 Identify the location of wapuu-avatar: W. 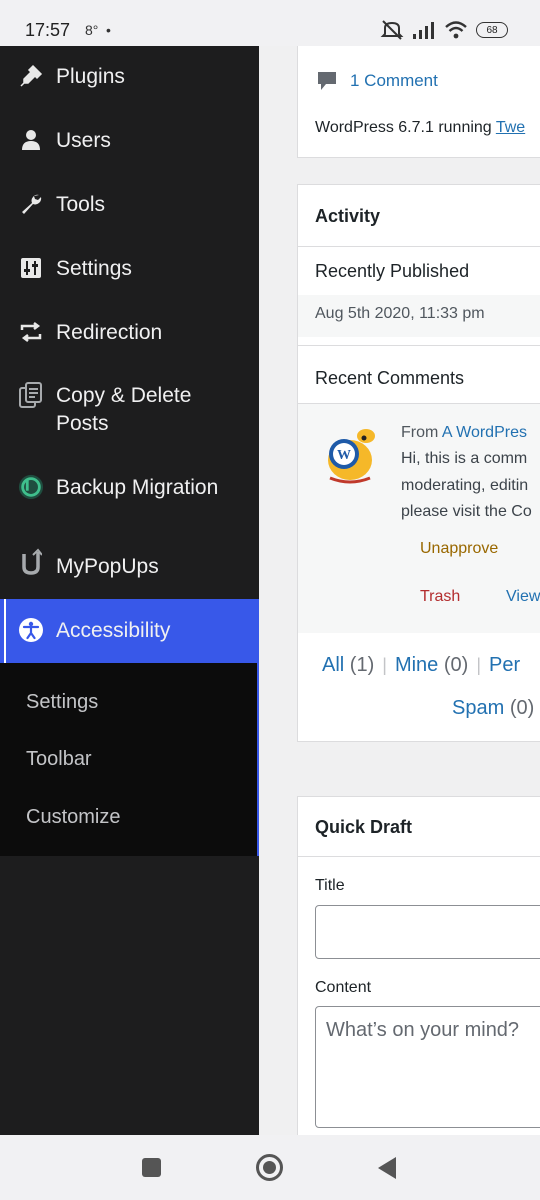
(351, 456).